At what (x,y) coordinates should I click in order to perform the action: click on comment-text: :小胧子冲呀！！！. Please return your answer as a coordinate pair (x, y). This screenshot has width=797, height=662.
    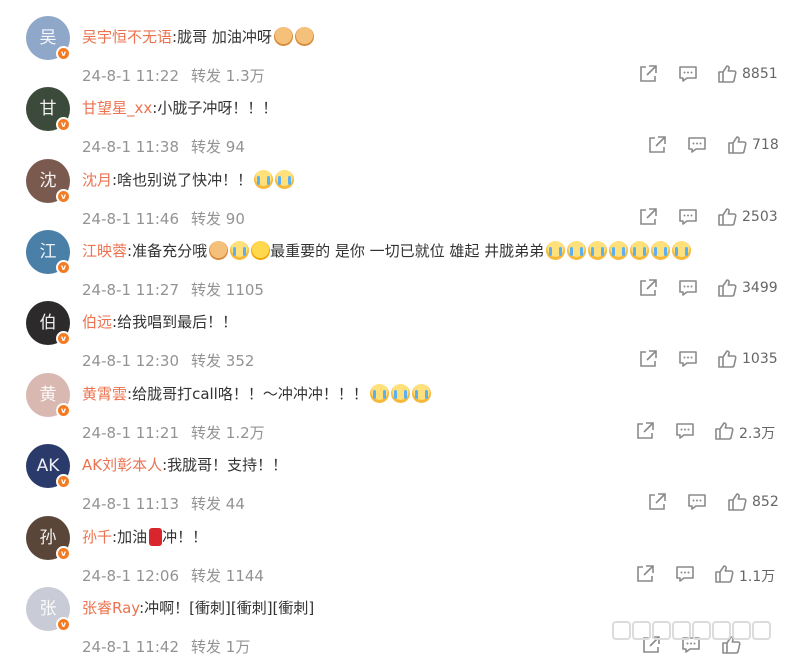
    Looking at the image, I should click on (215, 108).